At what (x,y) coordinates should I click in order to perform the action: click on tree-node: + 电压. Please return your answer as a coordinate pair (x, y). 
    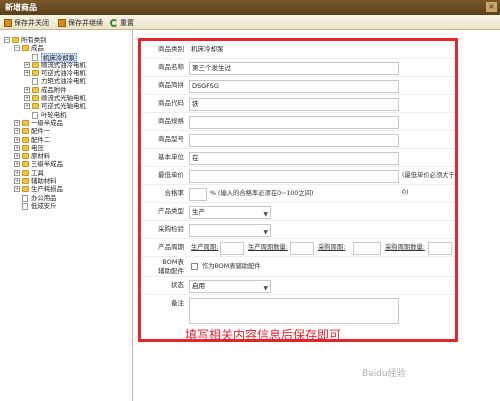
    Looking at the image, I should click on (66, 148).